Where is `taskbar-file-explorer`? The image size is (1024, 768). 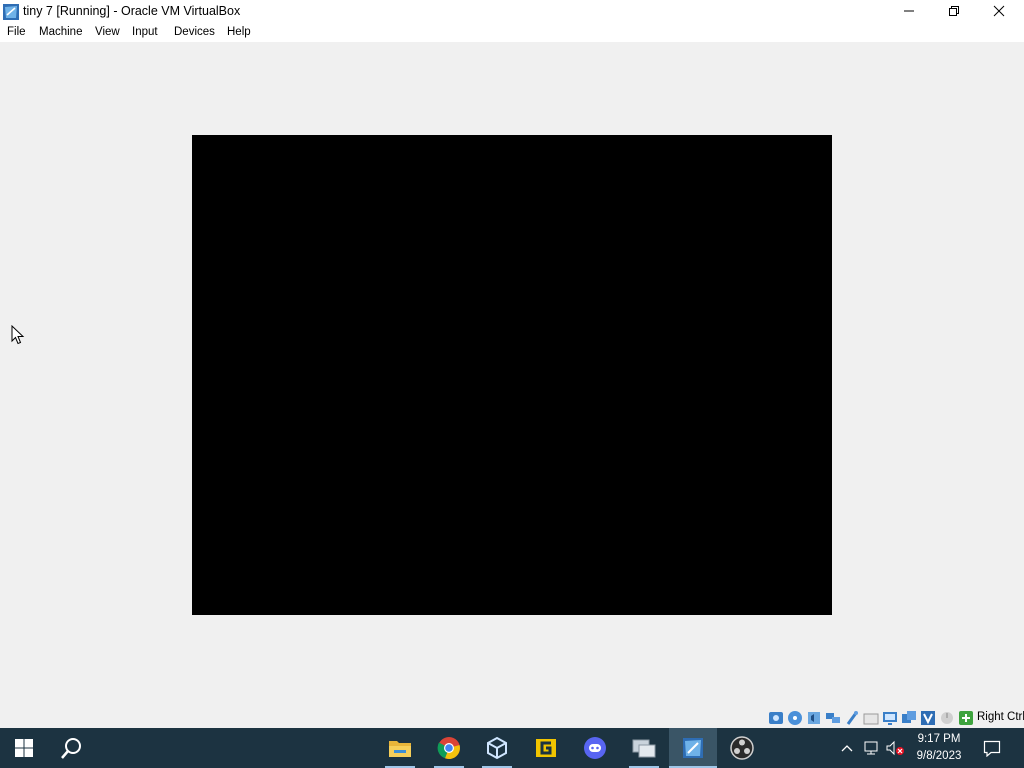 taskbar-file-explorer is located at coordinates (400, 748).